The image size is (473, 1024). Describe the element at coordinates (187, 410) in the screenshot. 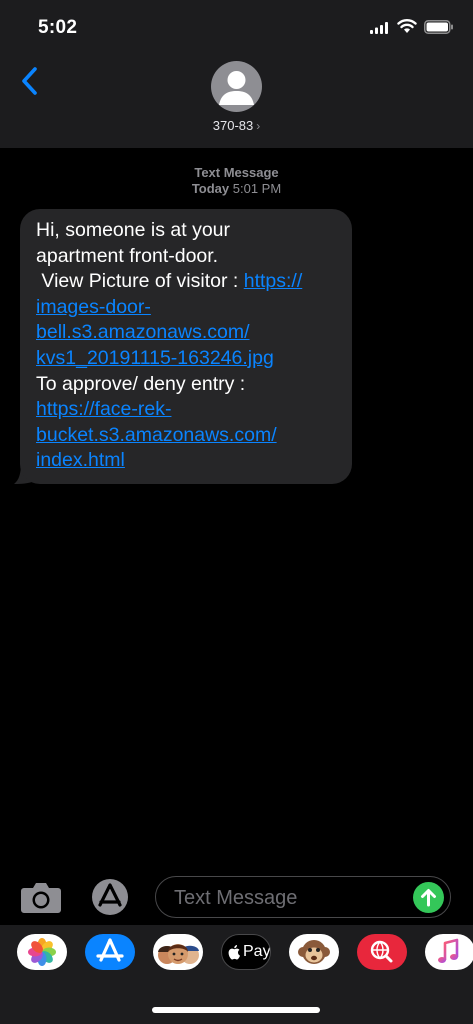

I see `approve-entry-link: https://face-rek-` at that location.